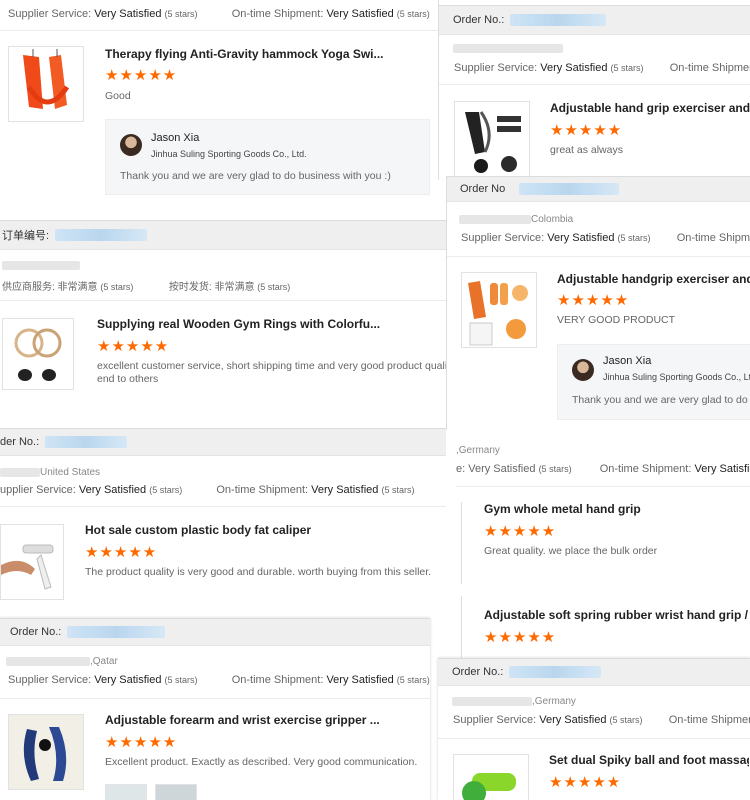 The width and height of the screenshot is (750, 800). I want to click on review-comment: great as always, so click(586, 150).